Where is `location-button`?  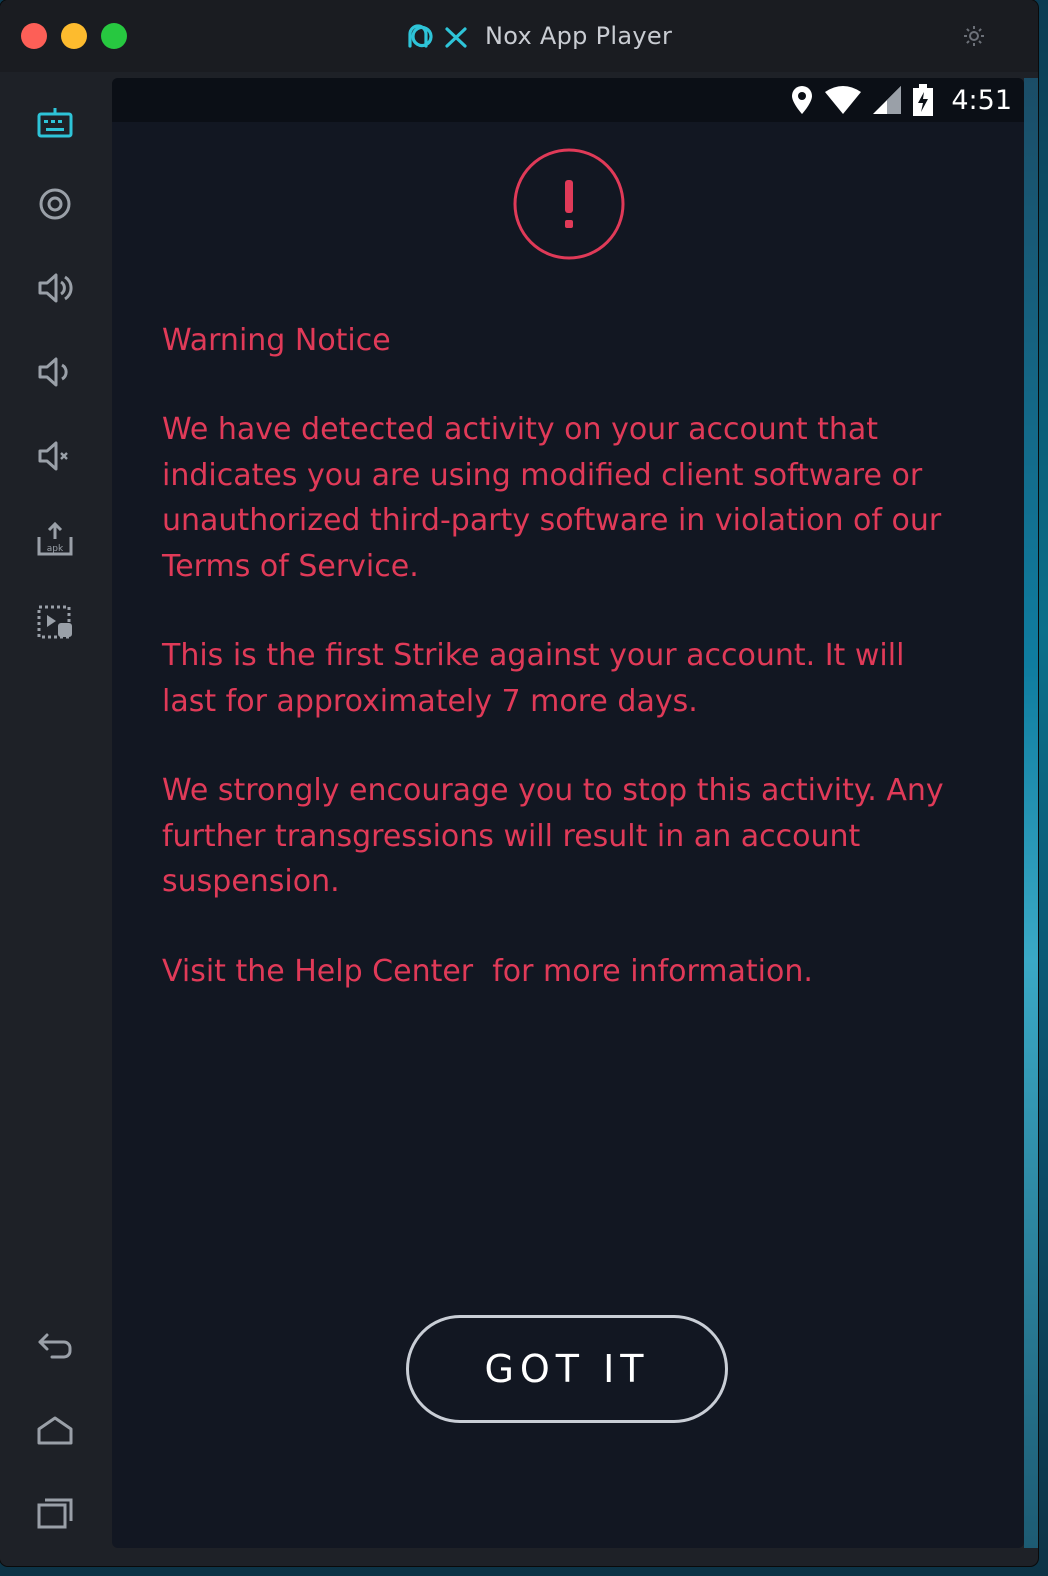 location-button is located at coordinates (55, 204).